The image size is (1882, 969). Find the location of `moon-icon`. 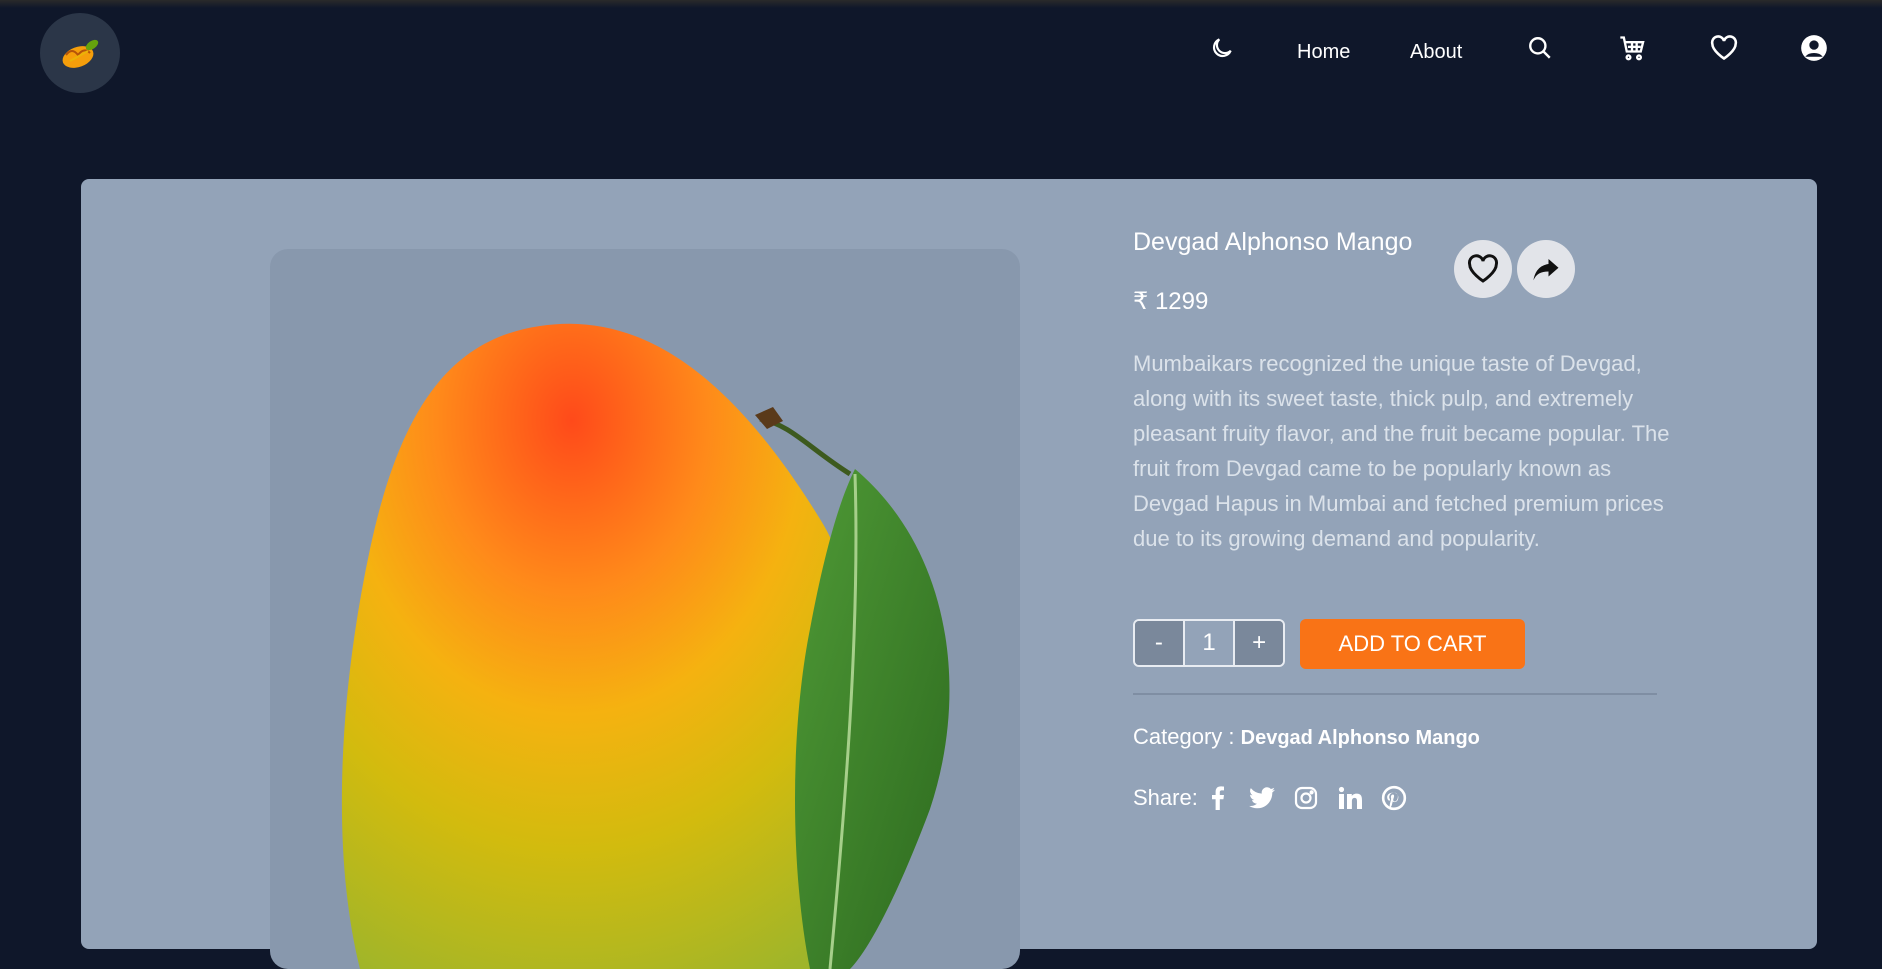

moon-icon is located at coordinates (1222, 48).